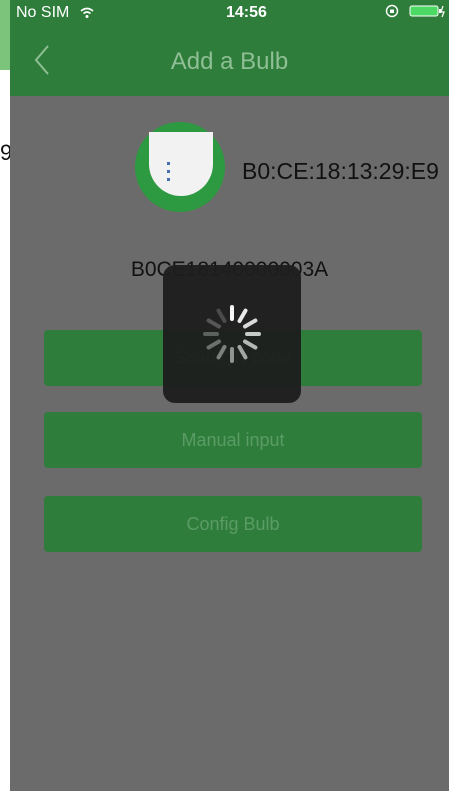  I want to click on status-icons, so click(415, 11).